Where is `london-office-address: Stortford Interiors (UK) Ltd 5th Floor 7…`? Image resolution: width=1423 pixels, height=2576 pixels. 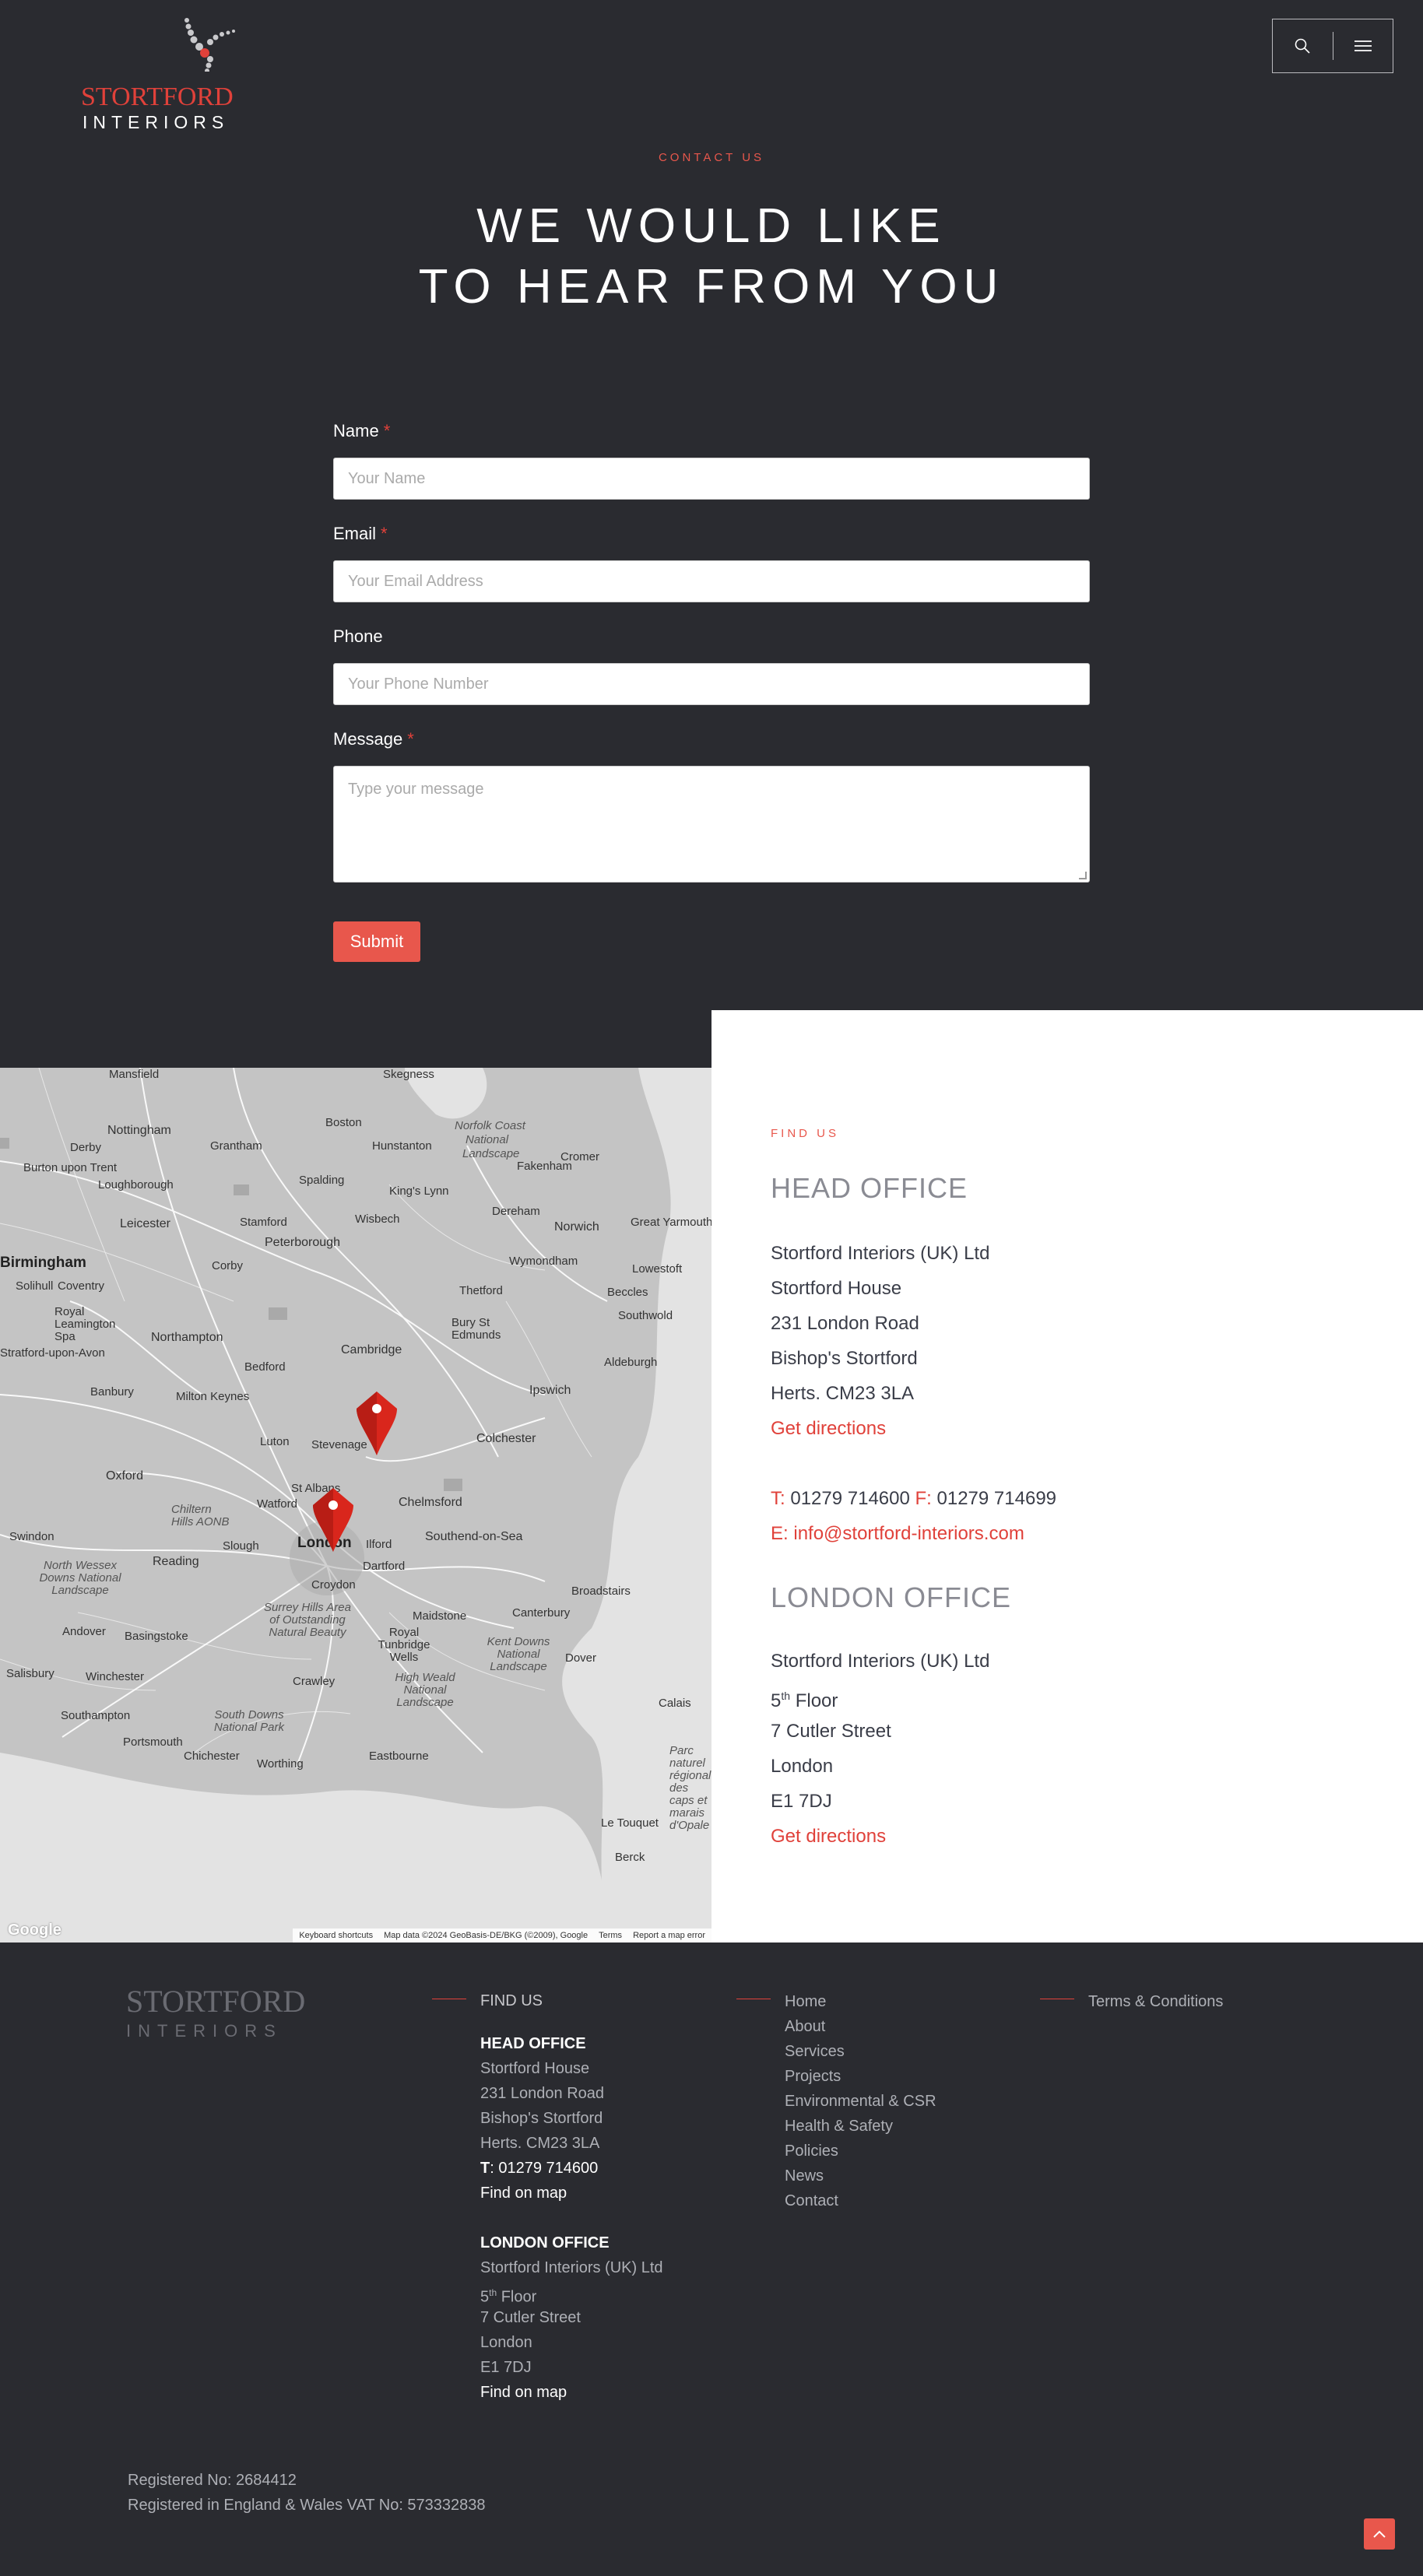
london-office-address: Stortford Interiors (UK) Ltd 5th Floor 7… is located at coordinates (880, 1749).